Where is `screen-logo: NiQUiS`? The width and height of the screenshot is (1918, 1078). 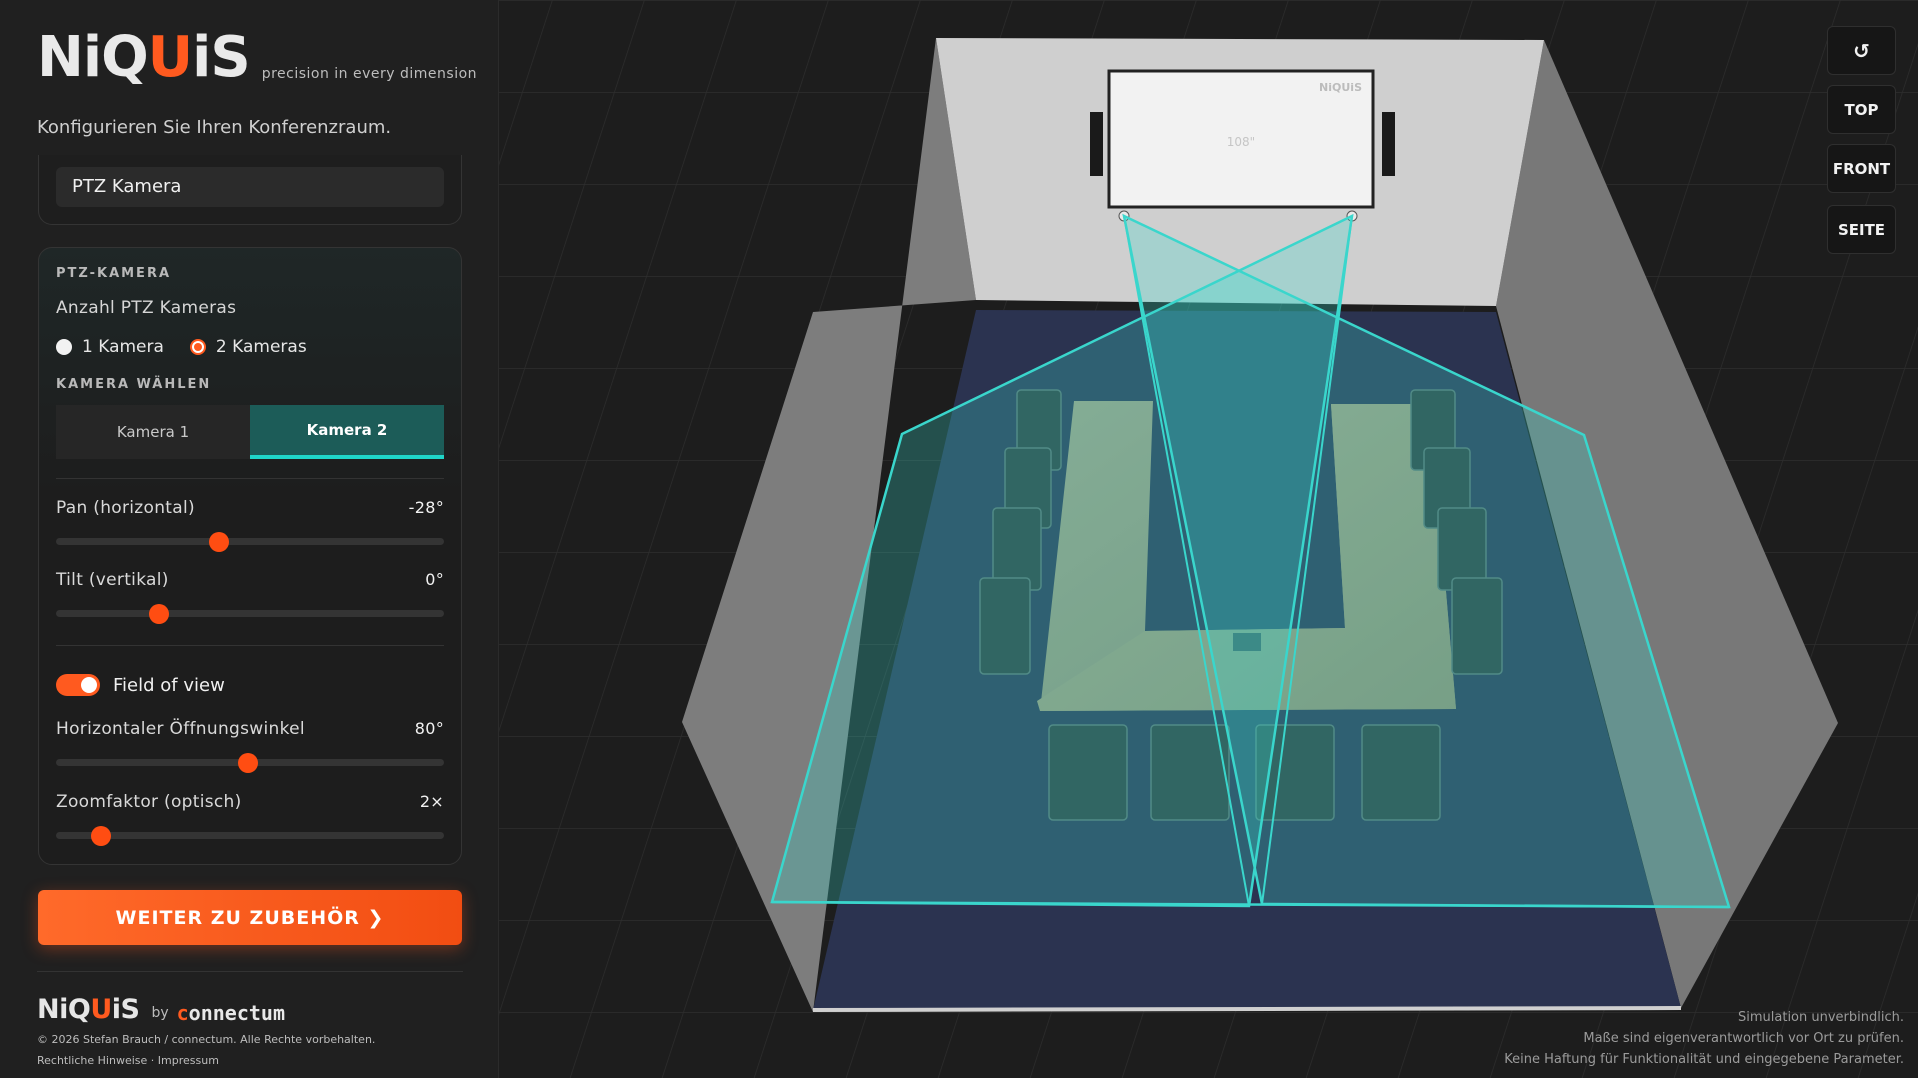 screen-logo: NiQUiS is located at coordinates (1340, 87).